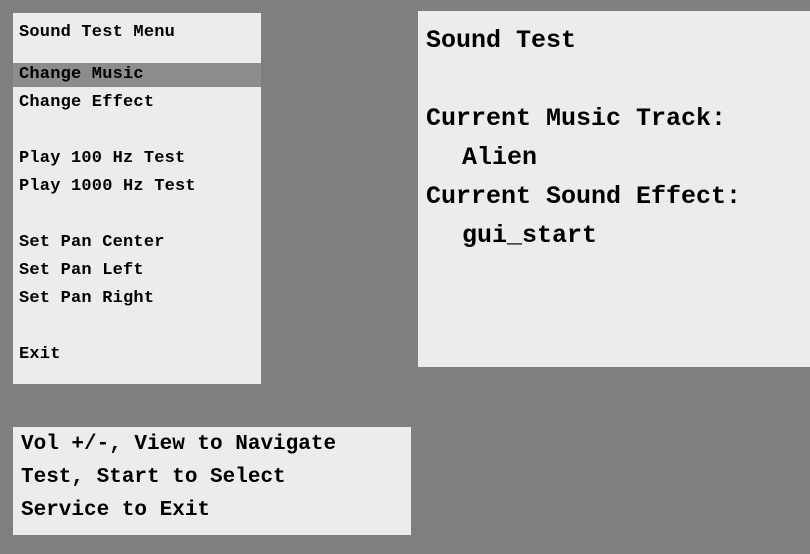  What do you see at coordinates (530, 235) in the screenshot?
I see `current-effect-value: gui_start` at bounding box center [530, 235].